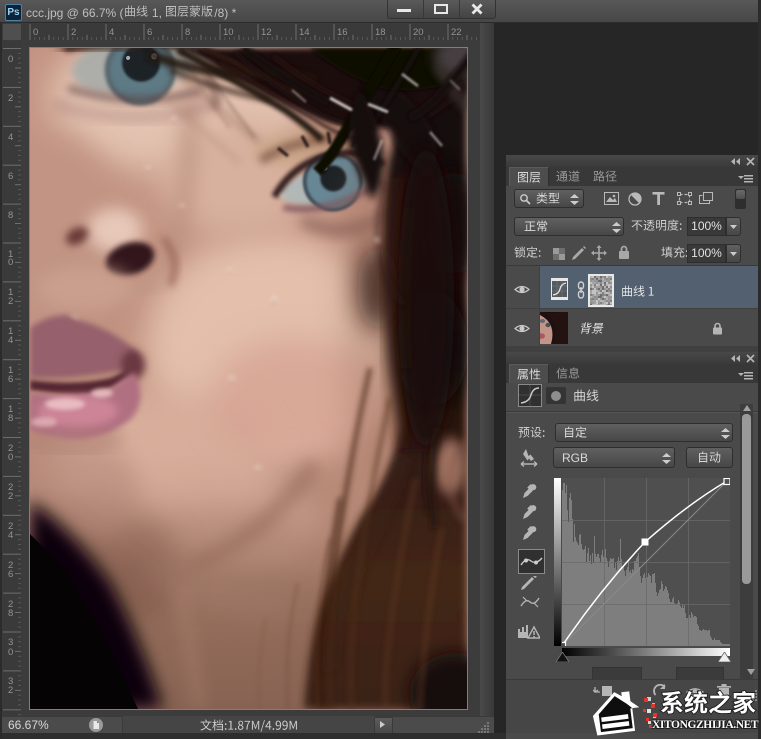  Describe the element at coordinates (342, 32) in the screenshot. I see `svg-text: 16` at that location.